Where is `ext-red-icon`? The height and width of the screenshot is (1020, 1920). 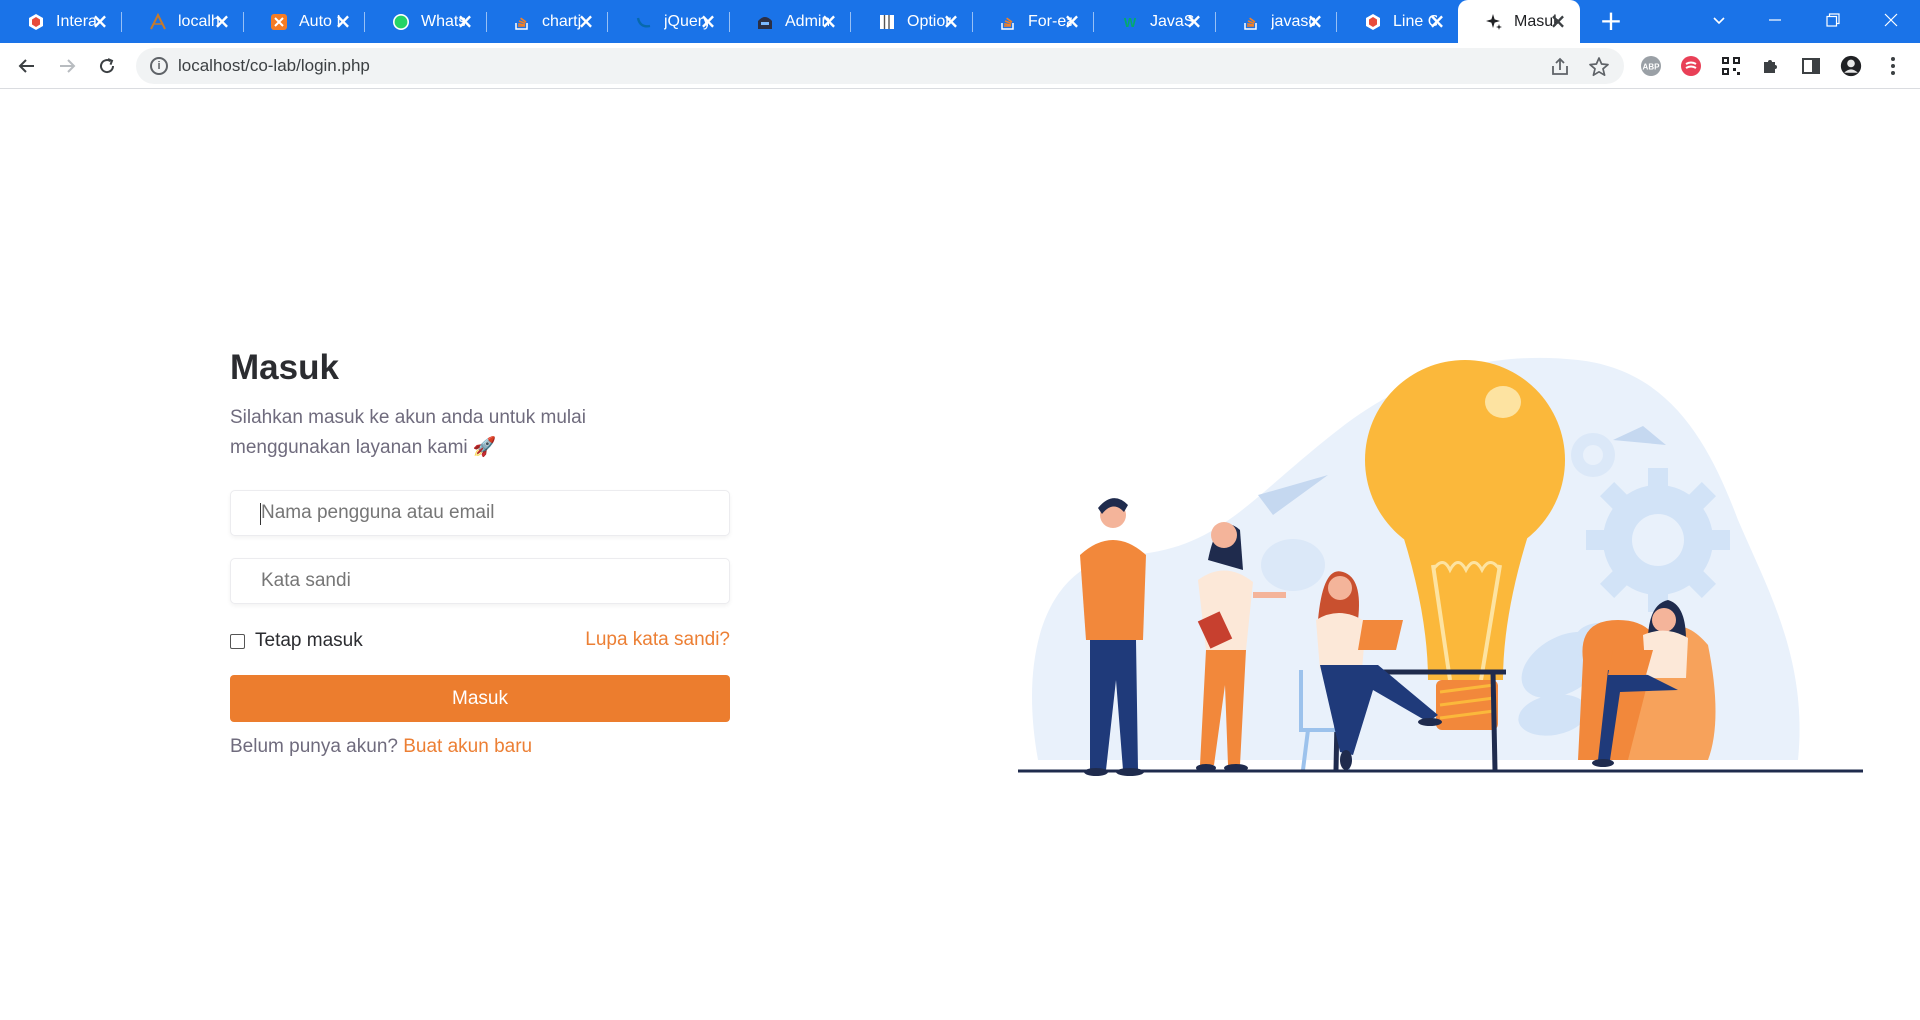 ext-red-icon is located at coordinates (1691, 66).